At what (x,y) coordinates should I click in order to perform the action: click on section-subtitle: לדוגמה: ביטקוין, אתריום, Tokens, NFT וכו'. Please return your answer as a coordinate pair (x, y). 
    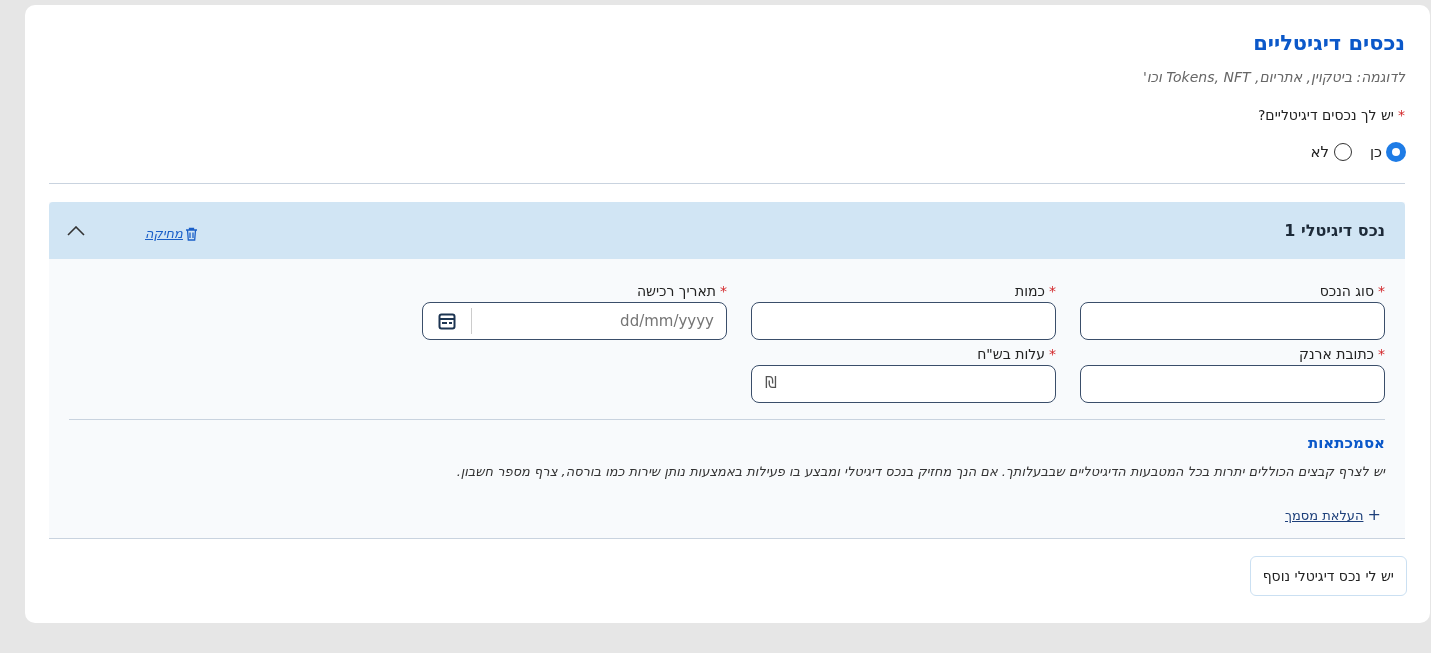
    Looking at the image, I should click on (1273, 77).